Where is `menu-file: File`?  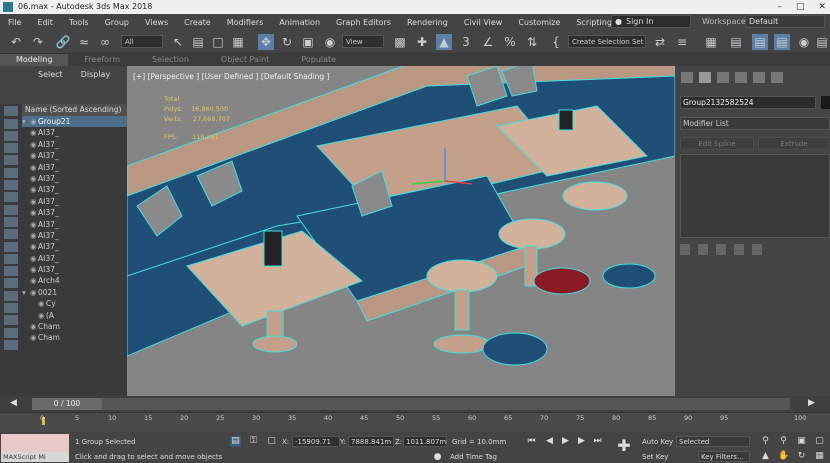
menu-file: File is located at coordinates (14, 22).